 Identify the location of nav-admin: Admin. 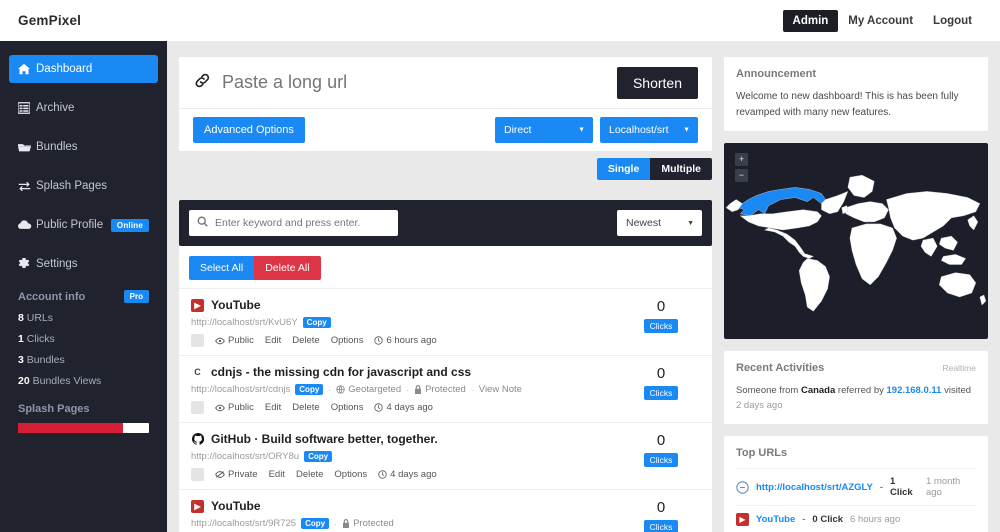
(810, 20).